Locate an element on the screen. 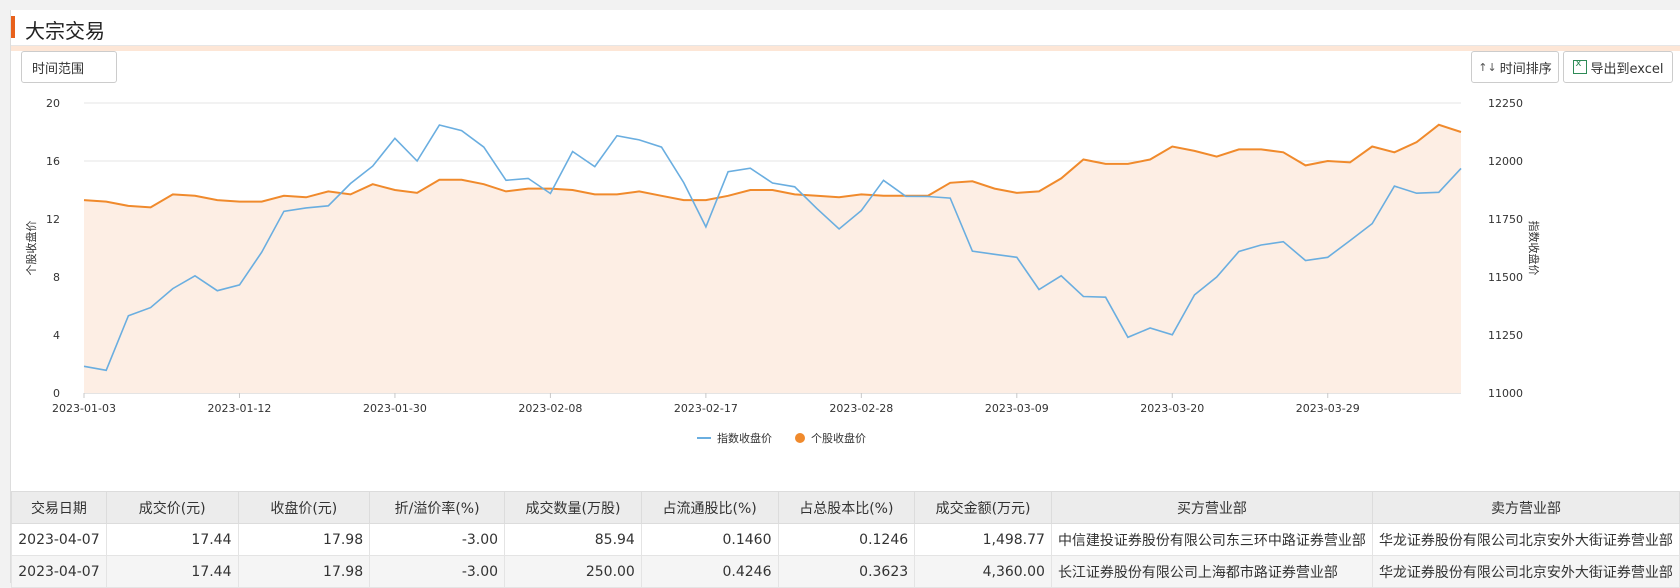 This screenshot has width=1680, height=588. header-divider is located at coordinates (845, 48).